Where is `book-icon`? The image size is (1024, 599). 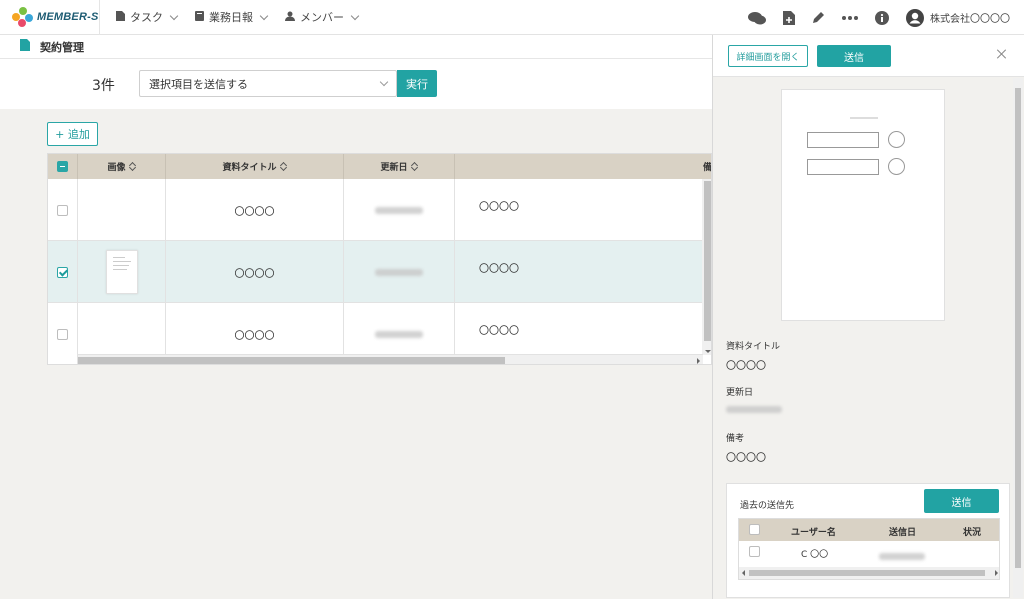 book-icon is located at coordinates (199, 17).